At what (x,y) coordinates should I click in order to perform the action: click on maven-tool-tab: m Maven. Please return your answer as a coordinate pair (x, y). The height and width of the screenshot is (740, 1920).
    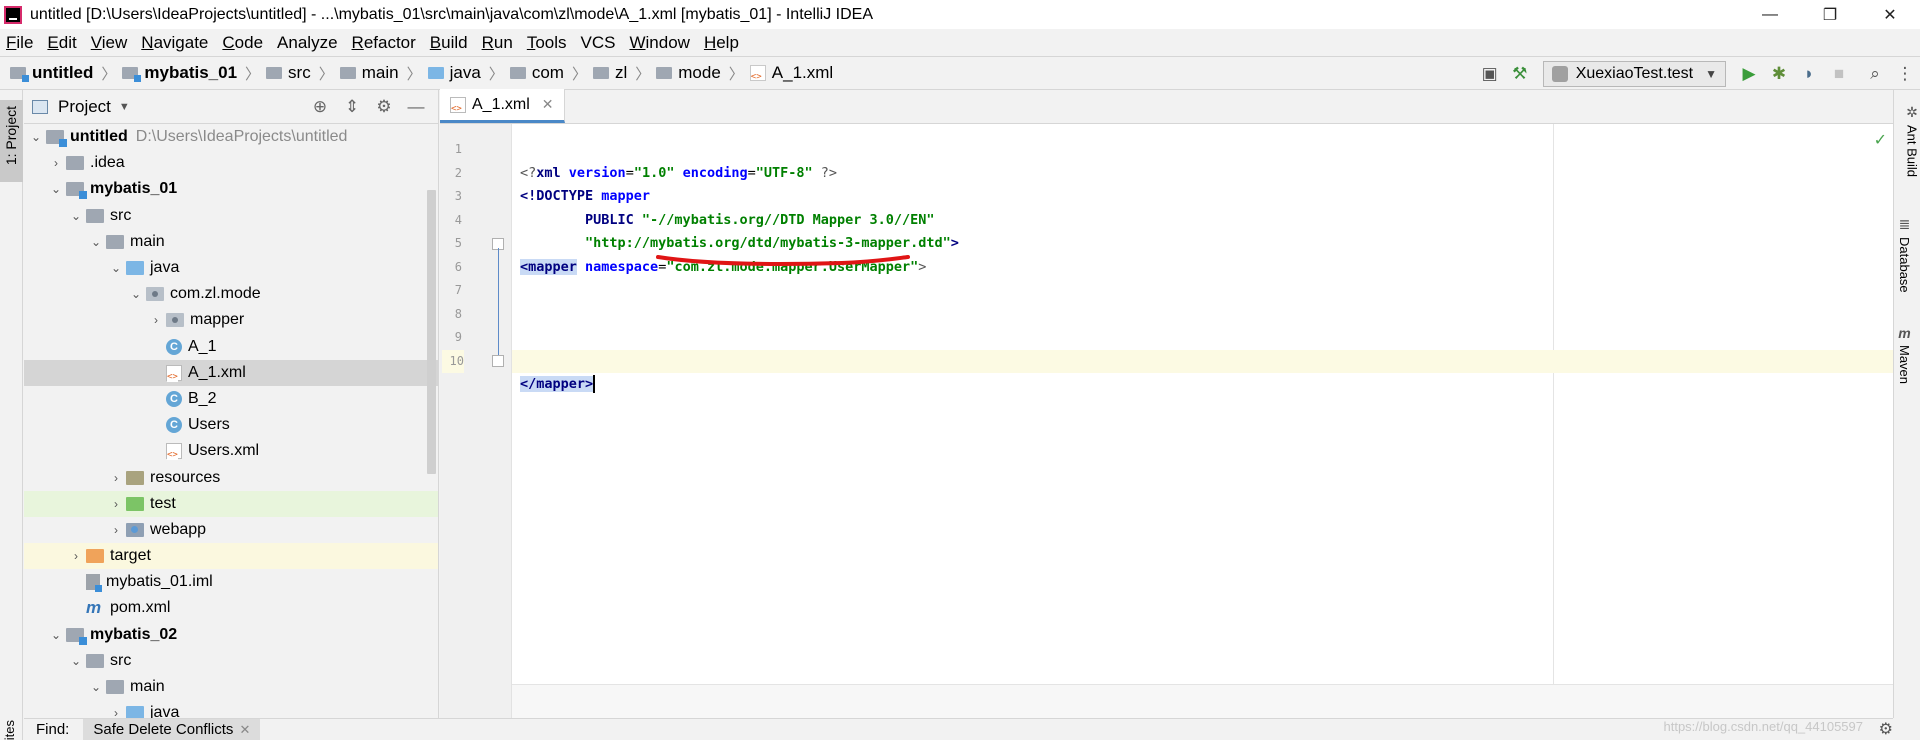
    Looking at the image, I should click on (1904, 354).